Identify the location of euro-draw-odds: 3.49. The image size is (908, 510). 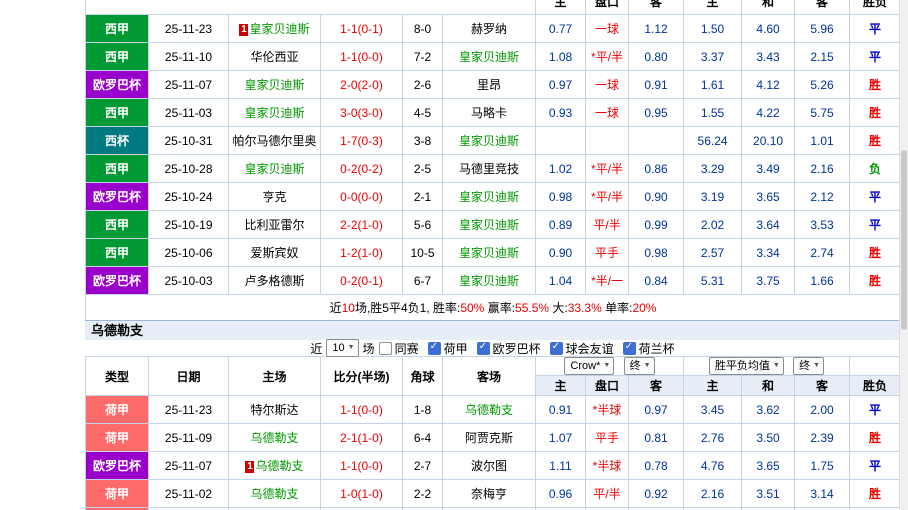
(768, 168).